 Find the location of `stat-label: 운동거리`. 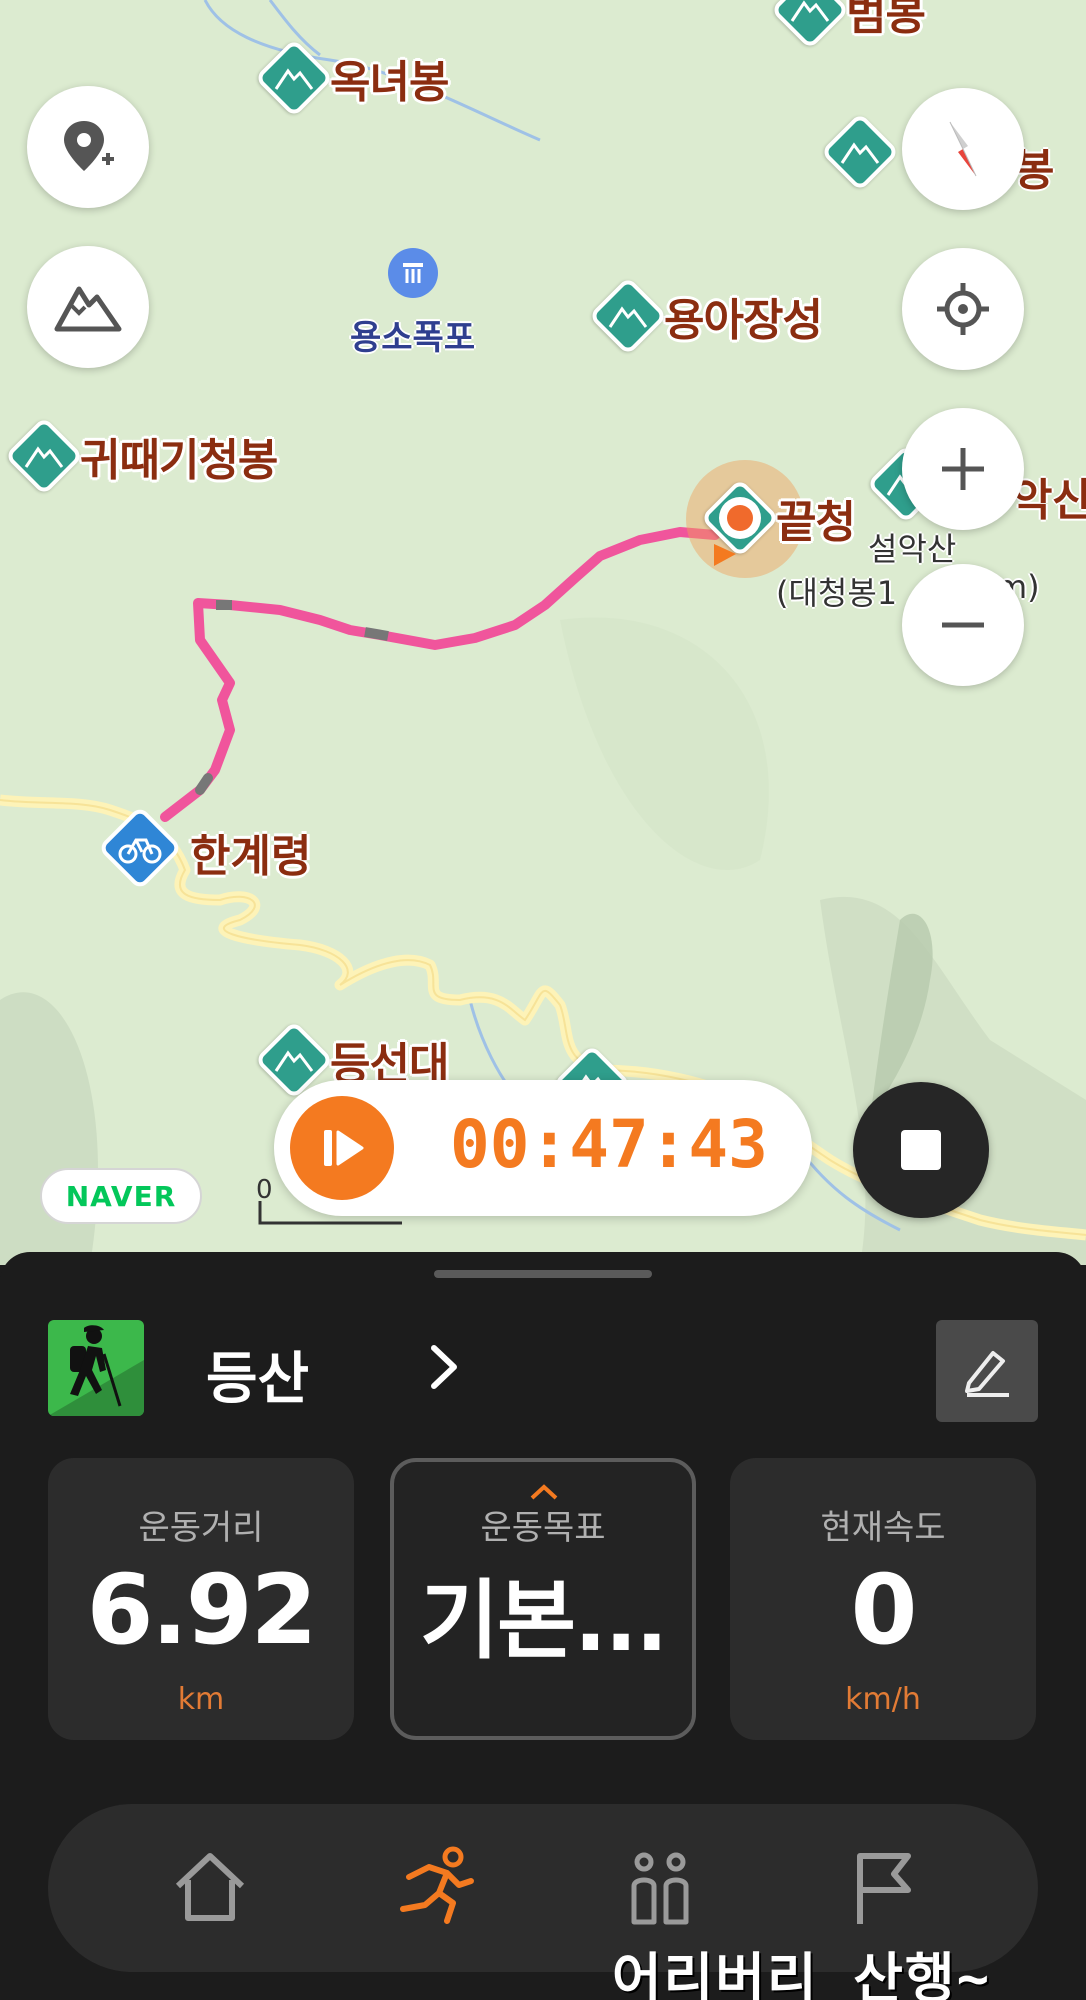

stat-label: 운동거리 is located at coordinates (201, 1528).